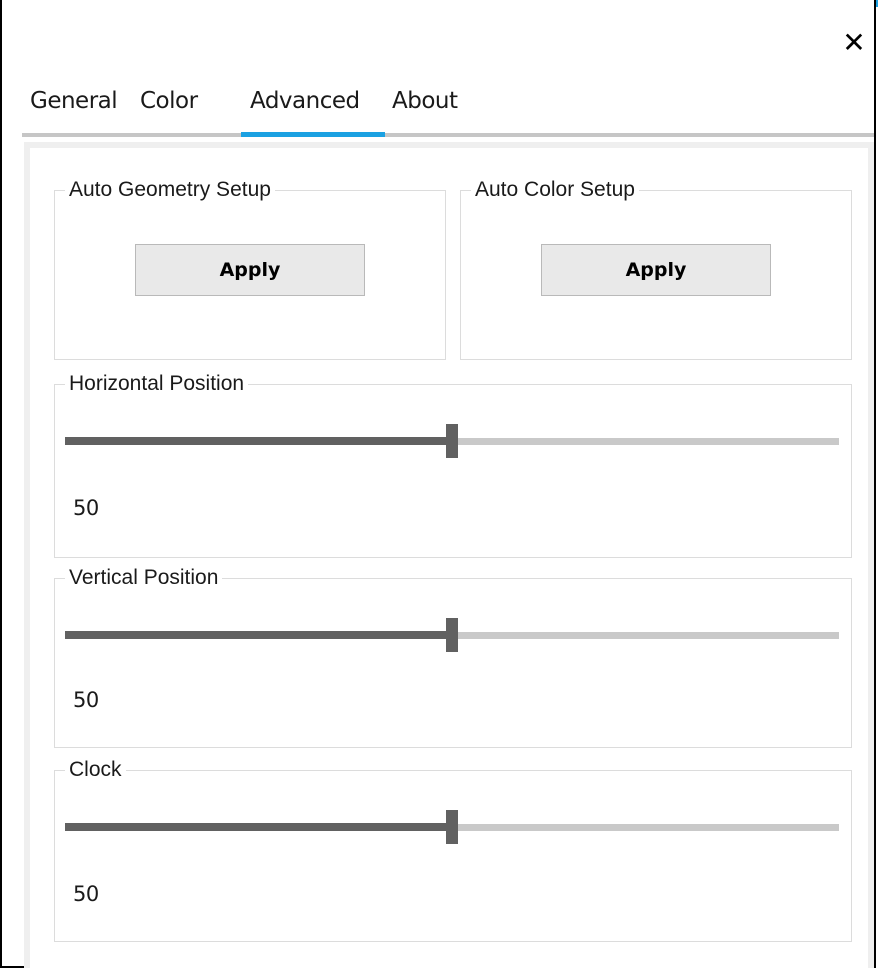 This screenshot has width=878, height=970. What do you see at coordinates (170, 189) in the screenshot?
I see `auto-geometry-title: Auto Geometry Setup` at bounding box center [170, 189].